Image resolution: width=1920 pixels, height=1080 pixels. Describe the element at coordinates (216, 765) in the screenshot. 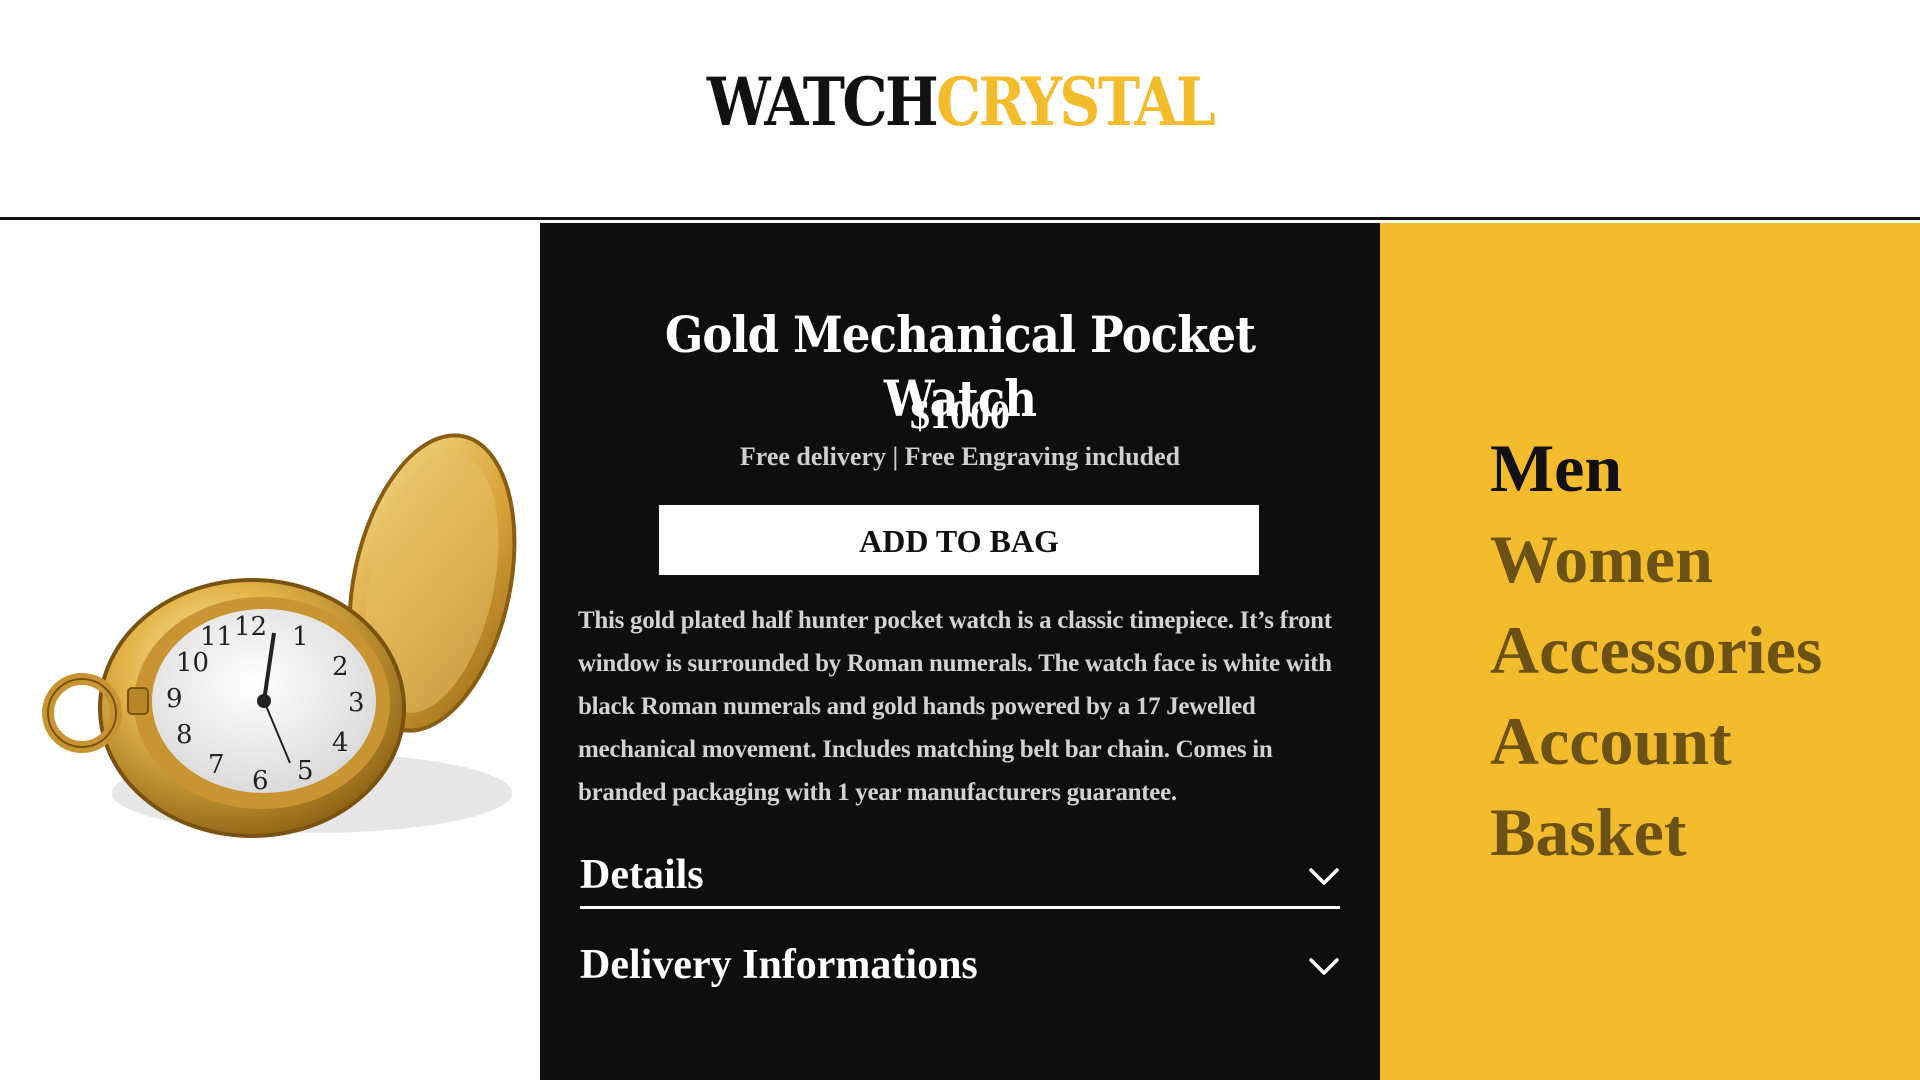

I see `svg-text: 7` at that location.